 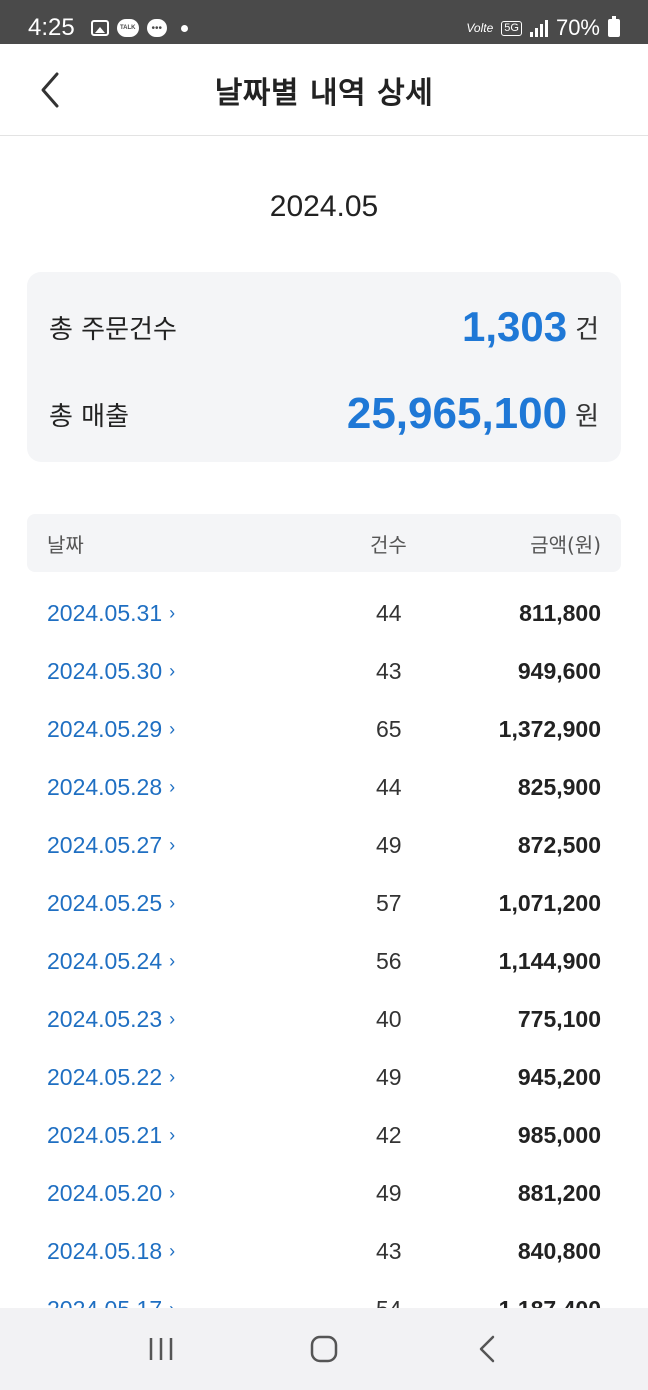 What do you see at coordinates (389, 960) in the screenshot?
I see `row-count: 56` at bounding box center [389, 960].